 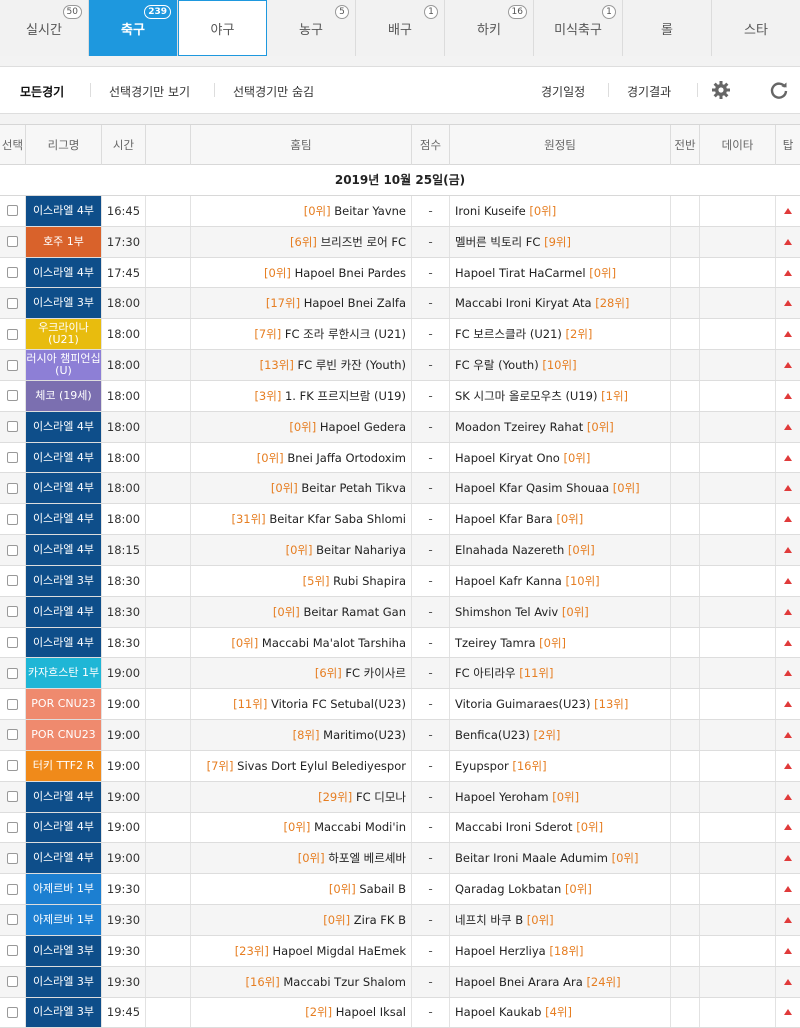 I want to click on filter-hide-selected: 선택경기만 숨김, so click(x=273, y=91).